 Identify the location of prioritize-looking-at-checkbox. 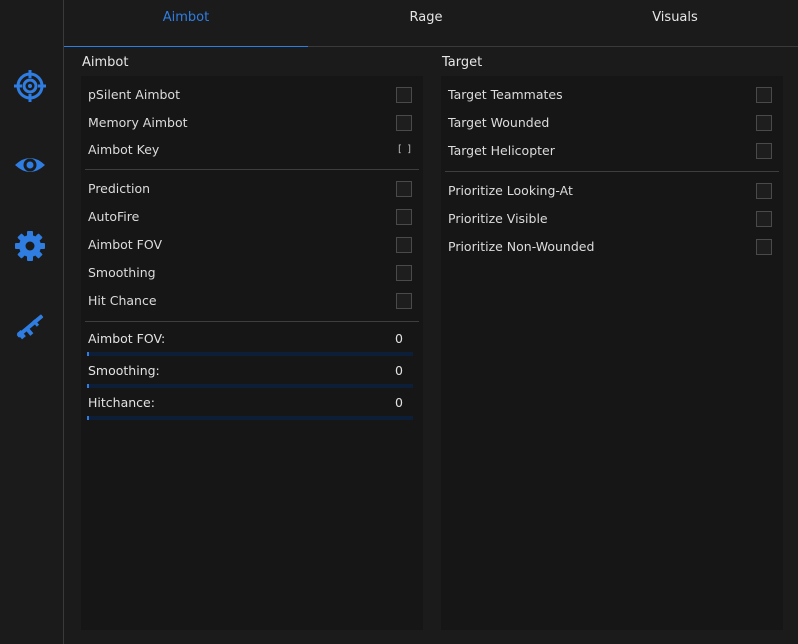
(764, 191).